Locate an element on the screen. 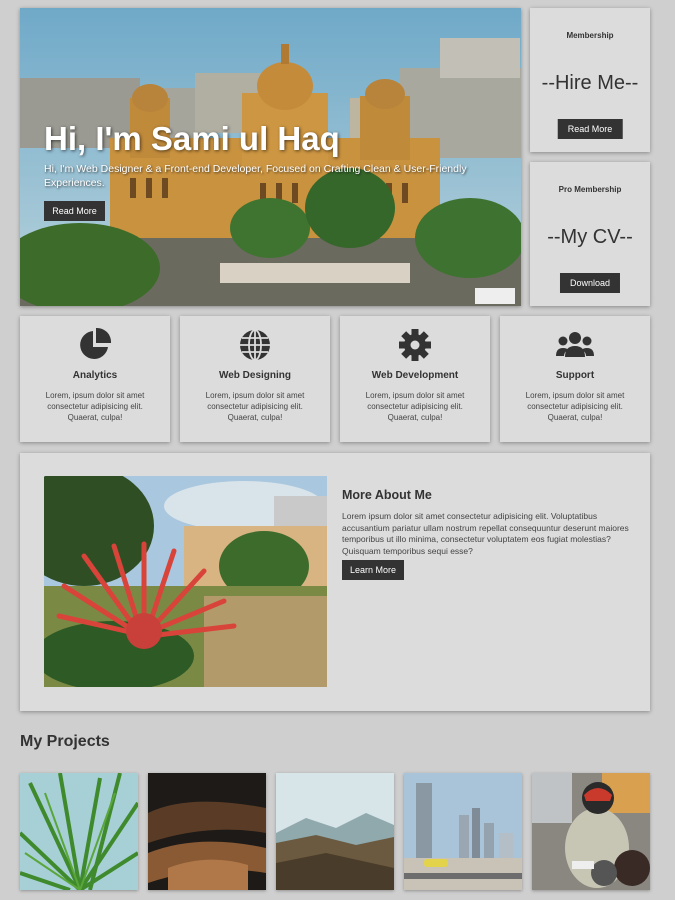  pro-membership-label: Pro Membership is located at coordinates (590, 189).